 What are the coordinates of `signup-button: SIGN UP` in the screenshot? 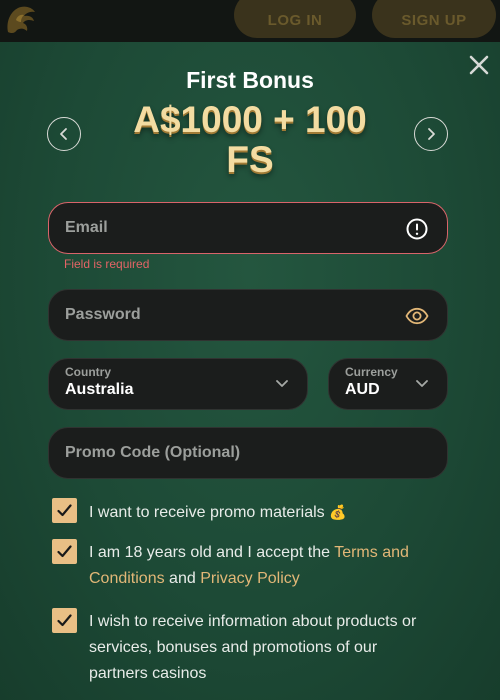 It's located at (434, 19).